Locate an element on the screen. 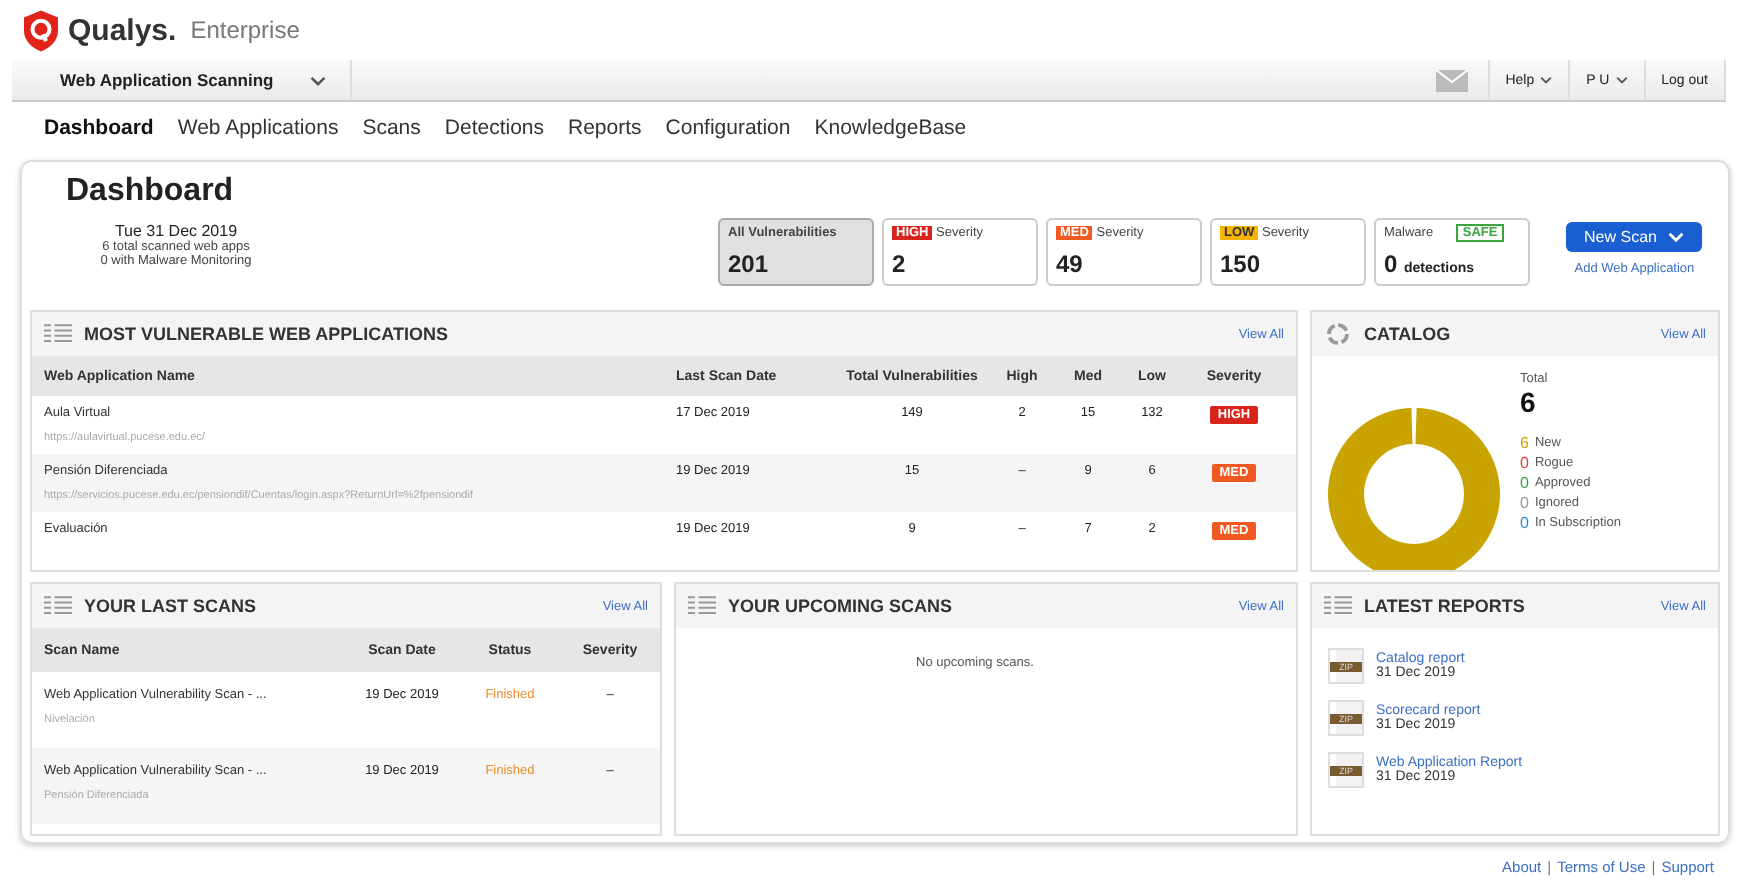 The width and height of the screenshot is (1738, 892). shield-logo-icon is located at coordinates (41, 30).